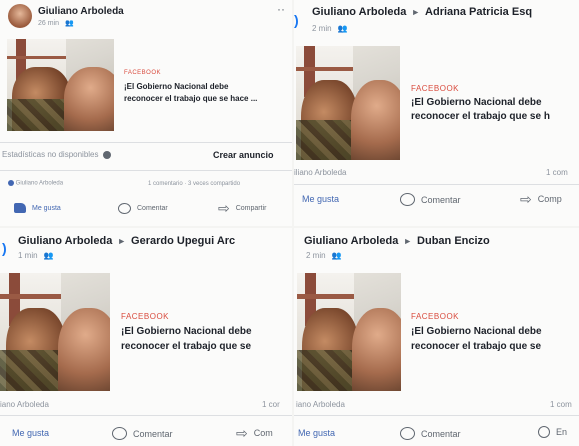 The height and width of the screenshot is (446, 579). I want to click on share-button: ⇨ Com, so click(254, 433).